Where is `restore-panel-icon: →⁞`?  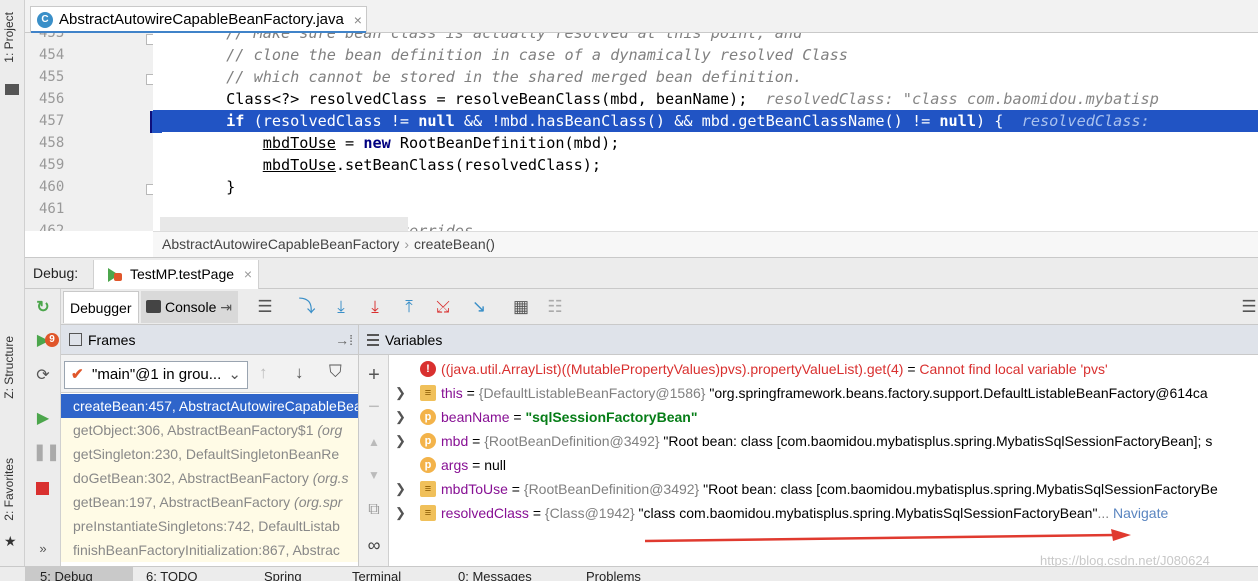 restore-panel-icon: →⁞ is located at coordinates (344, 340).